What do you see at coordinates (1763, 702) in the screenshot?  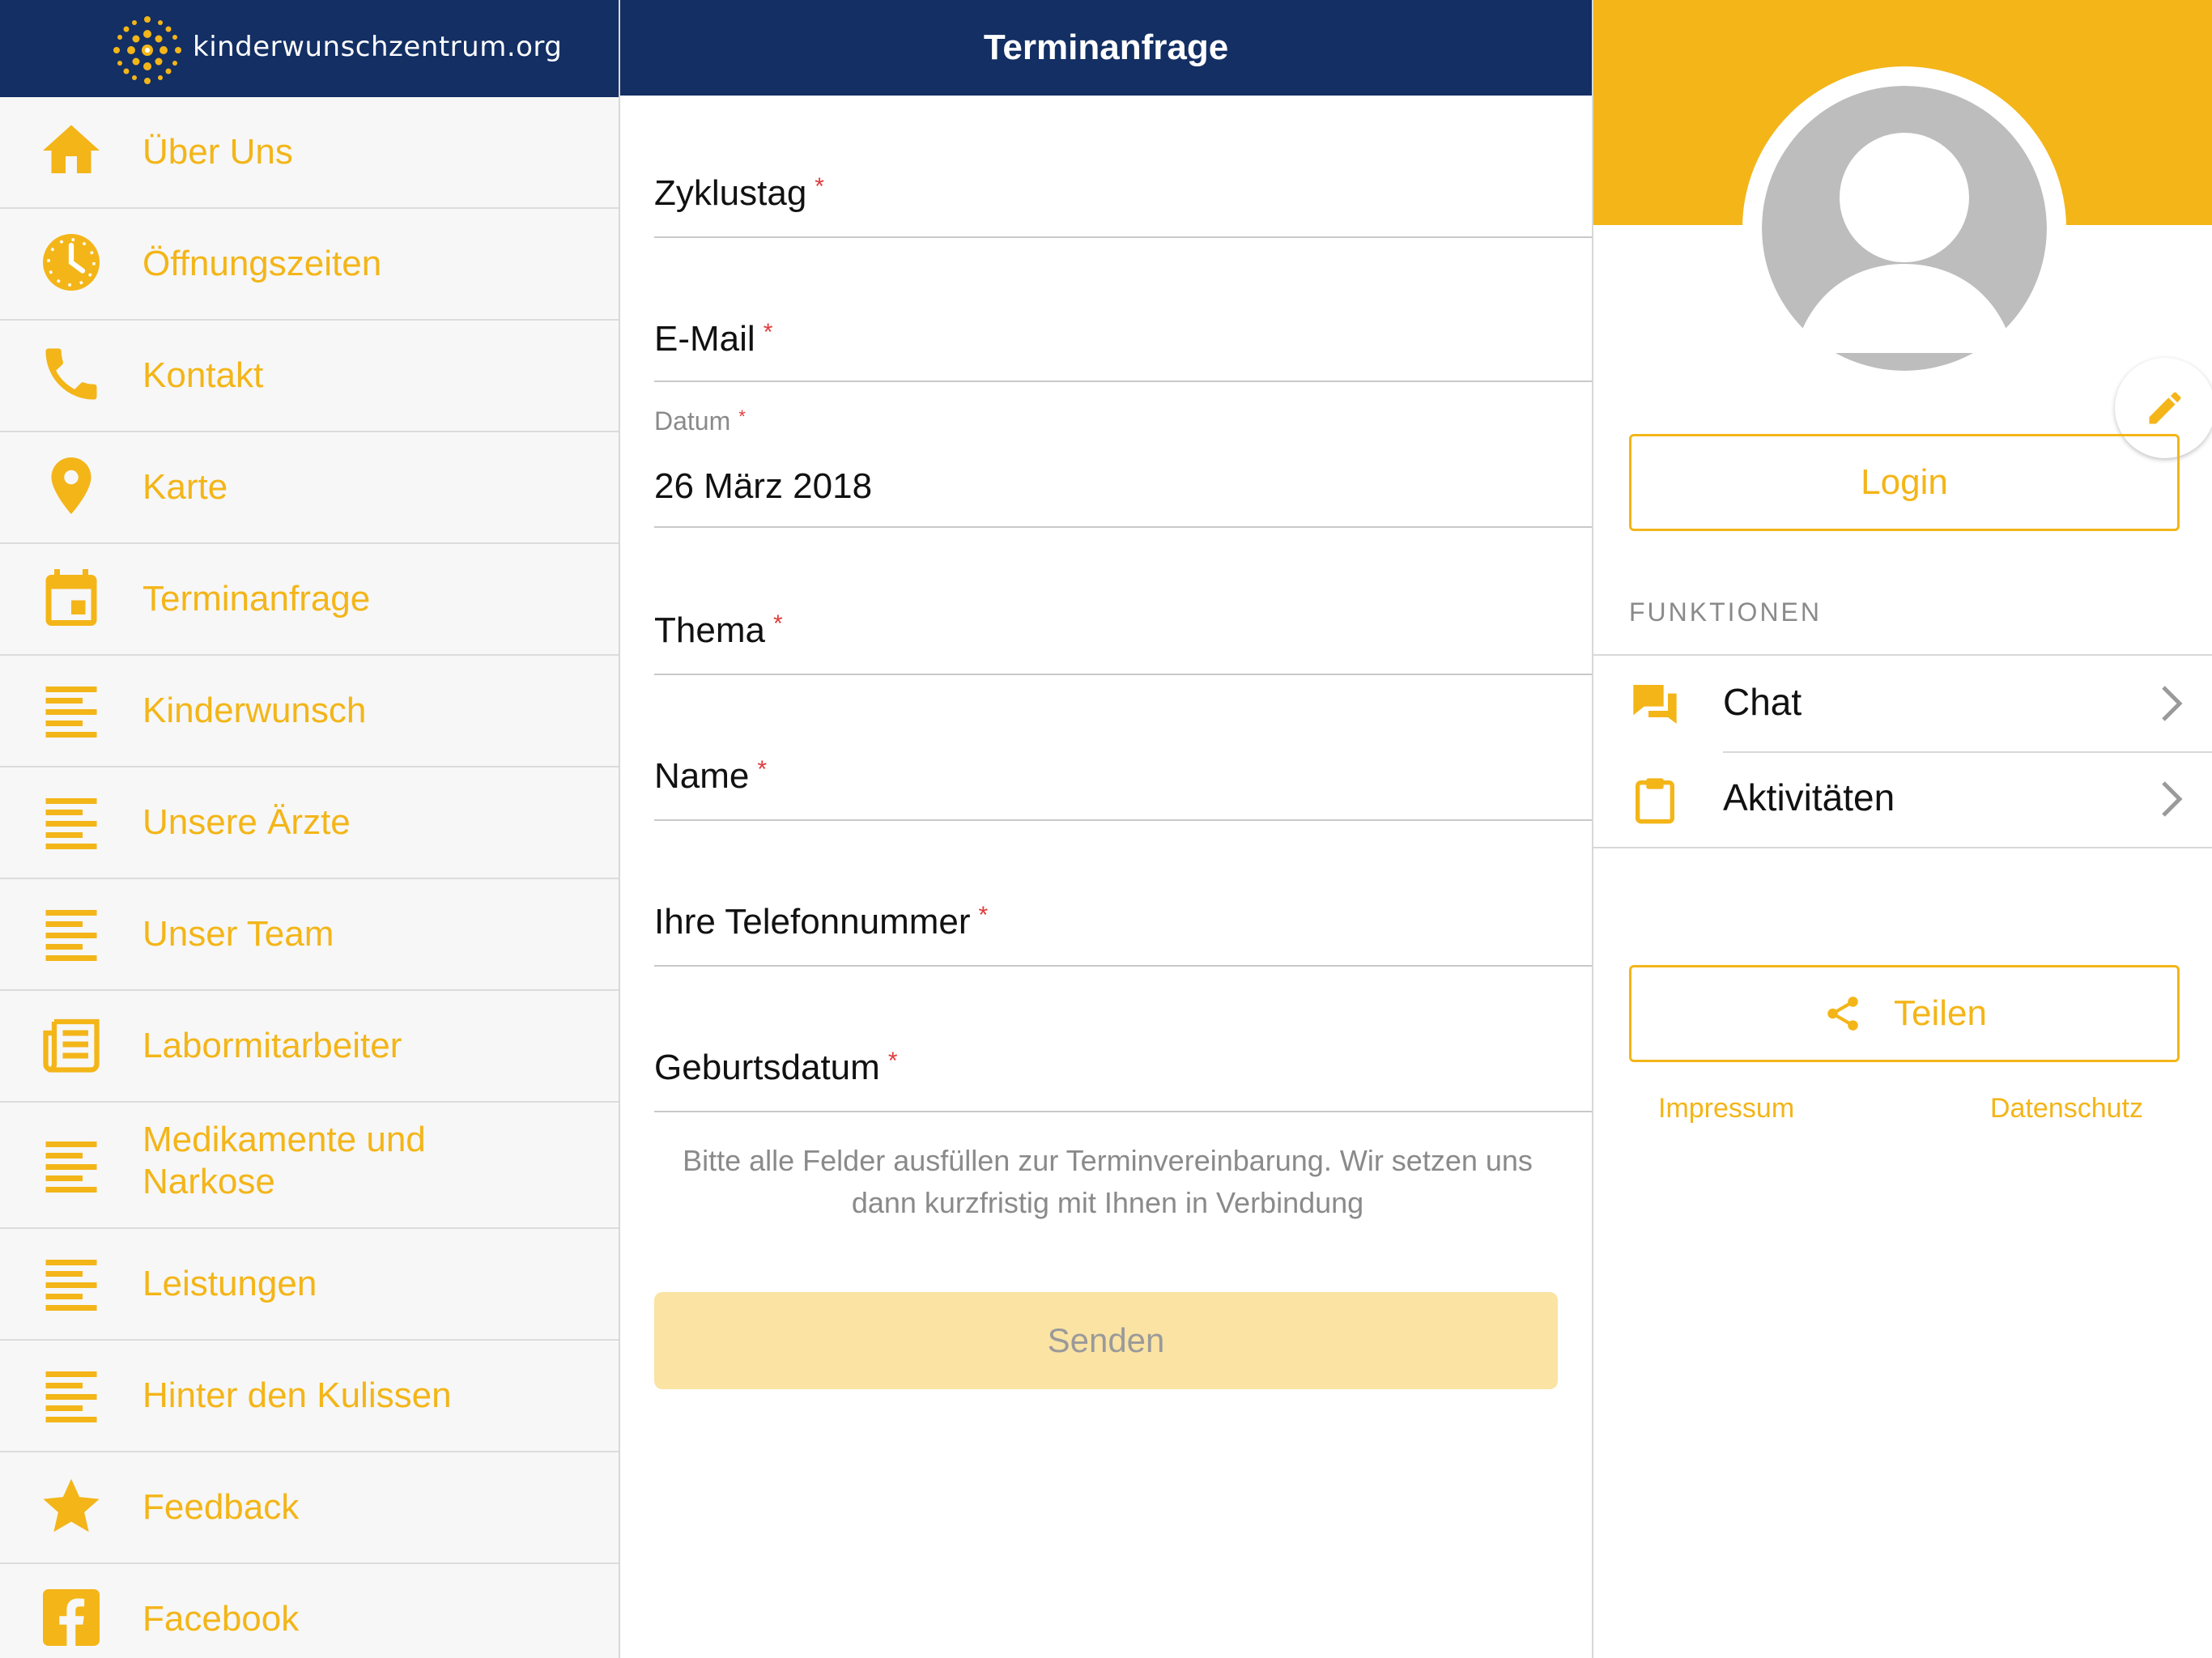 I see `function-label: Chat` at bounding box center [1763, 702].